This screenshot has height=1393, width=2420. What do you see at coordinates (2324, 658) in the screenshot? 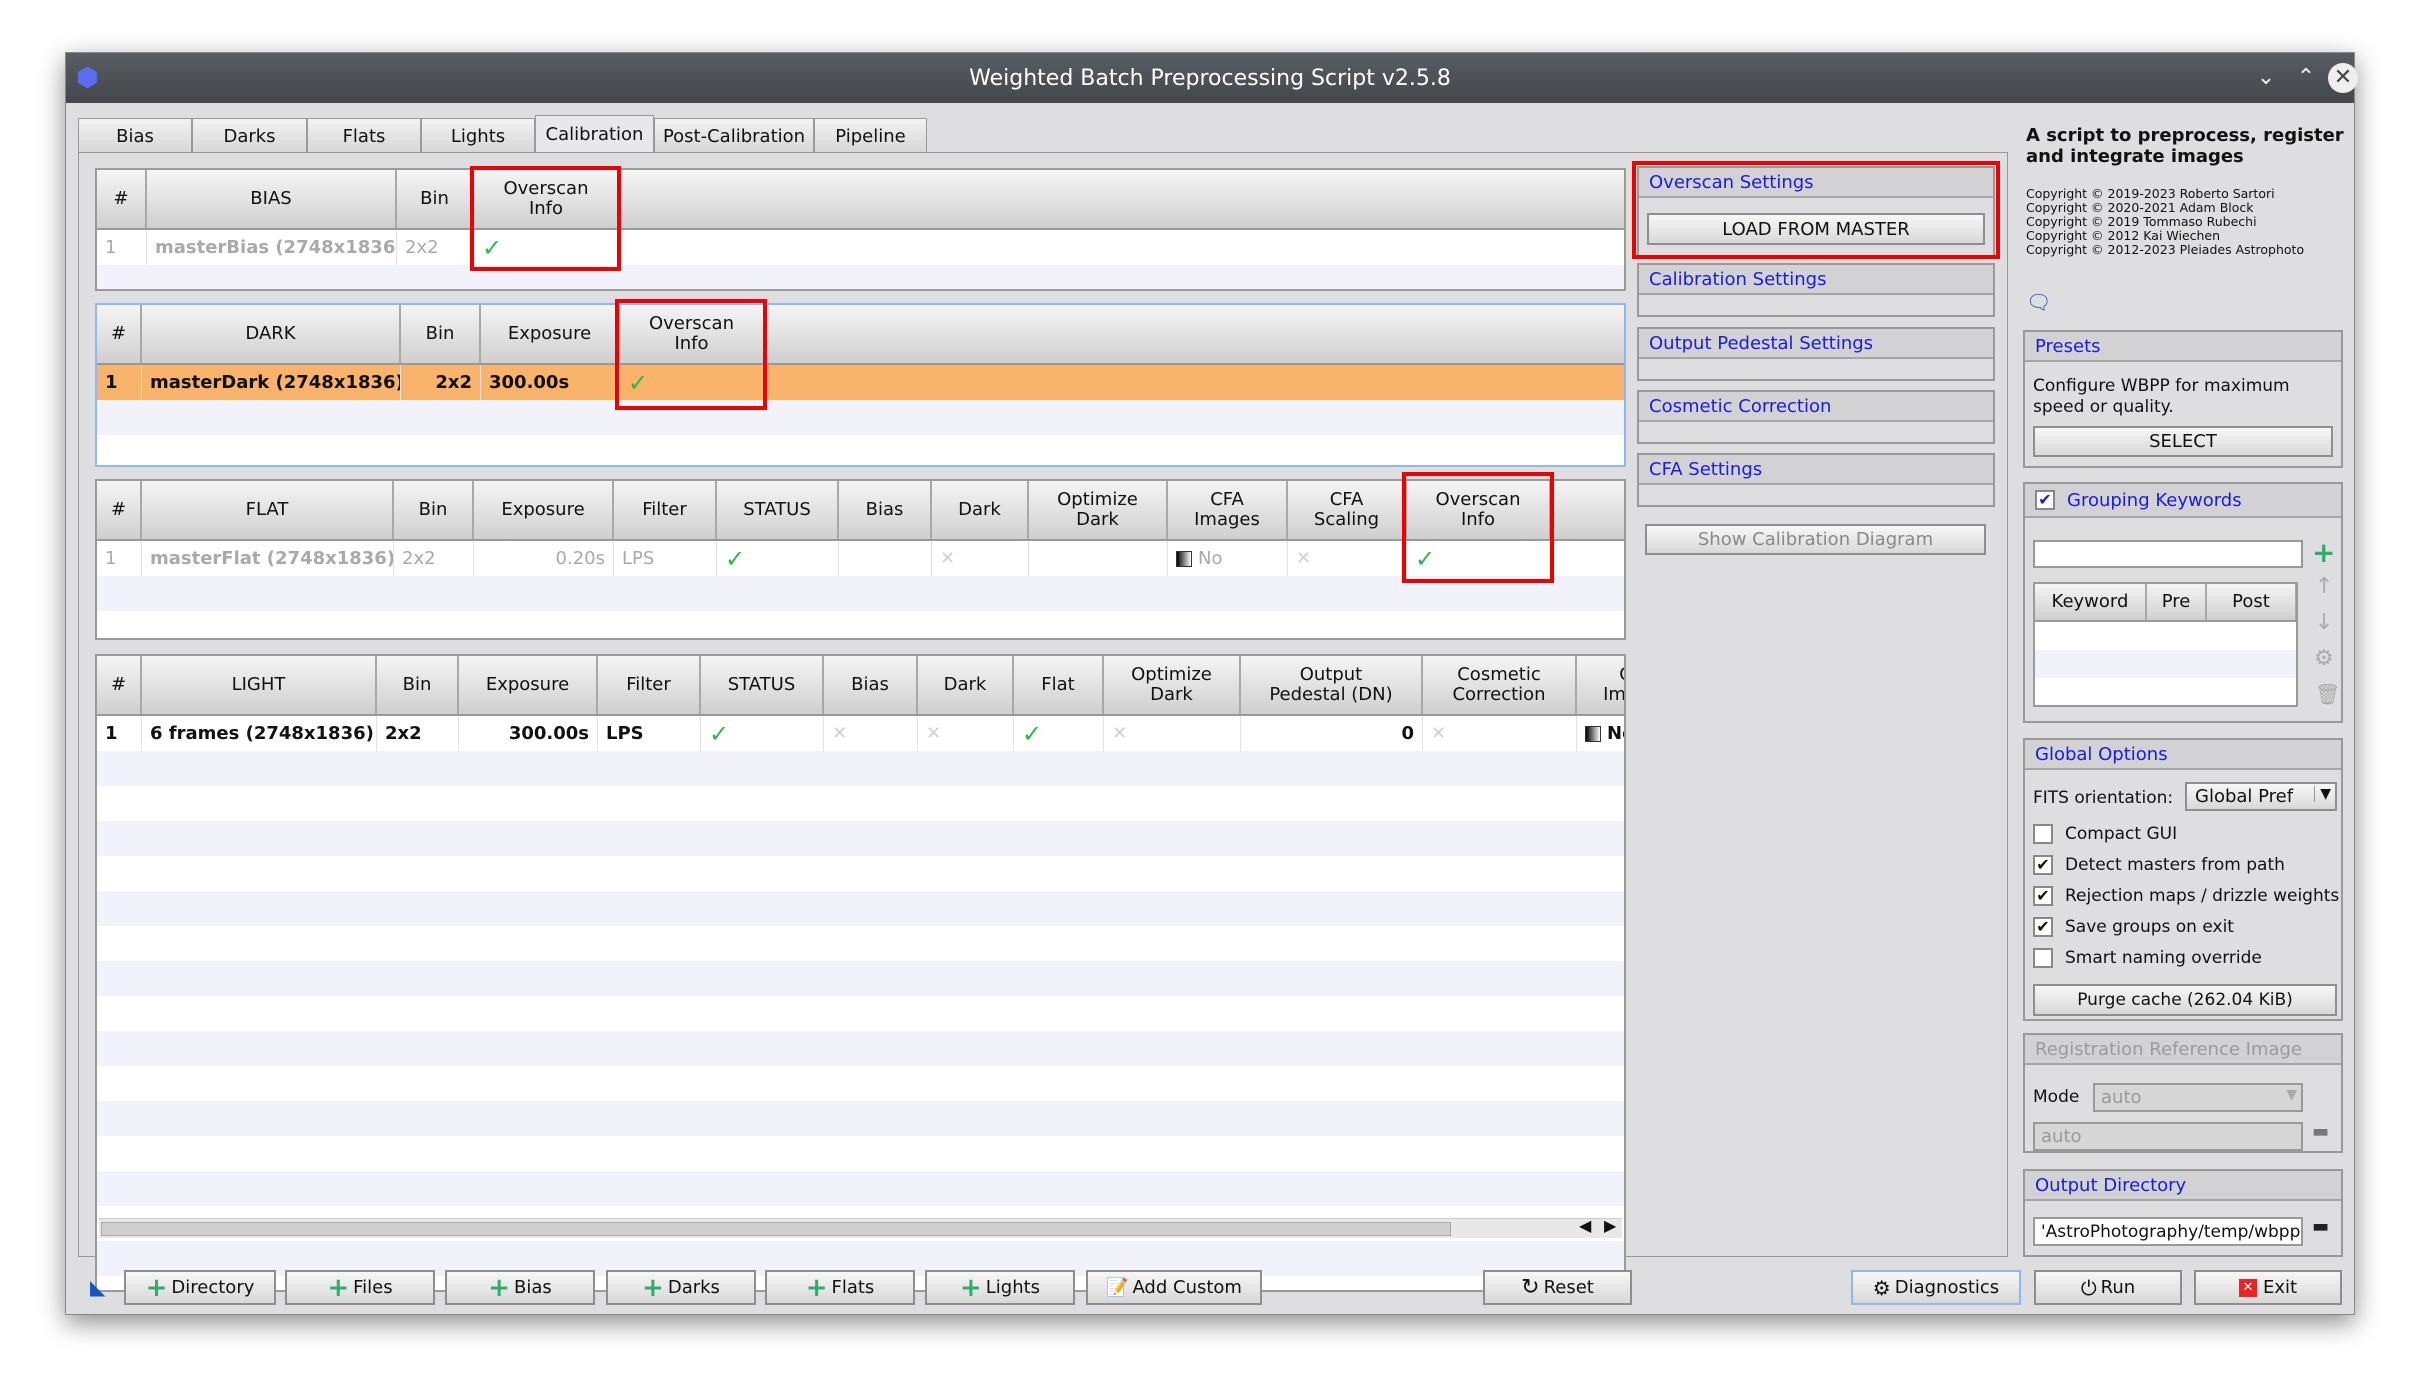
I see `gear-icon: ⚙` at bounding box center [2324, 658].